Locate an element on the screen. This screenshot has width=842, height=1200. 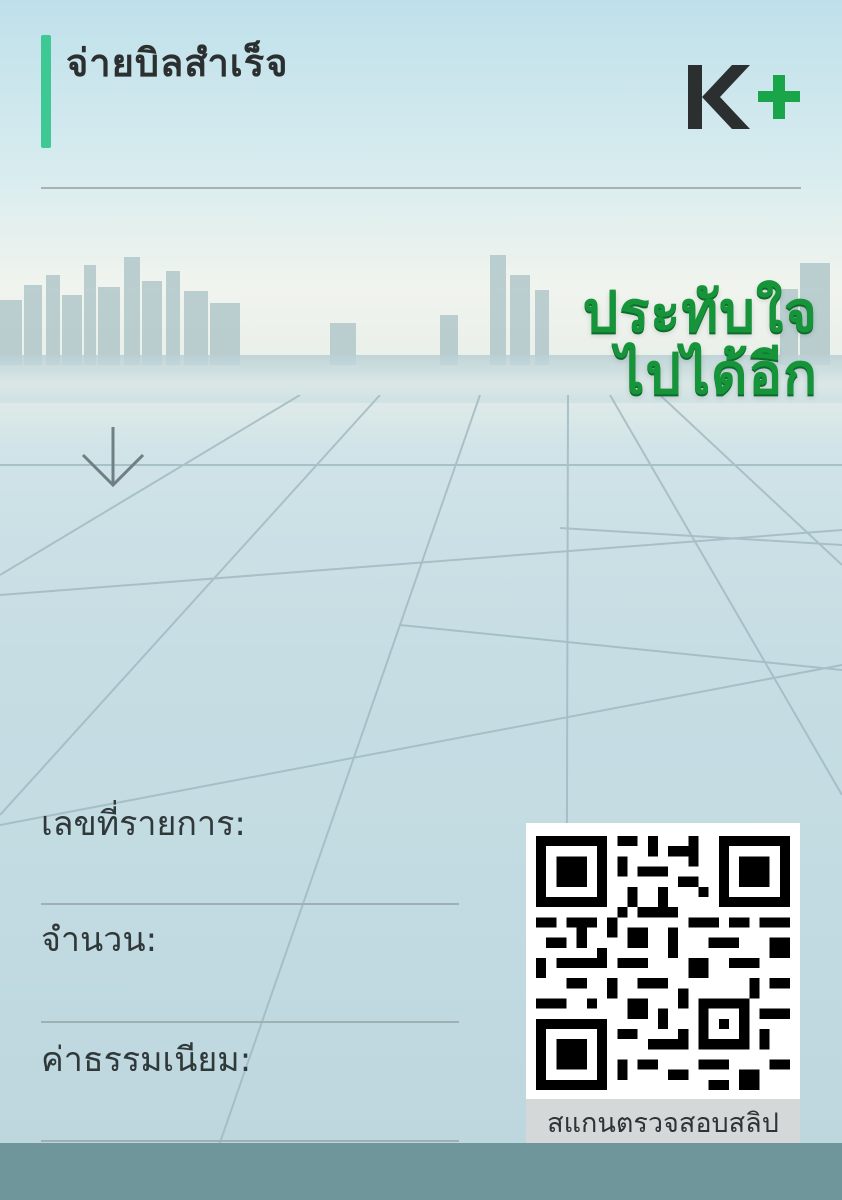
slogan: ประทับใจ ไปได้อีก is located at coordinates (683, 344).